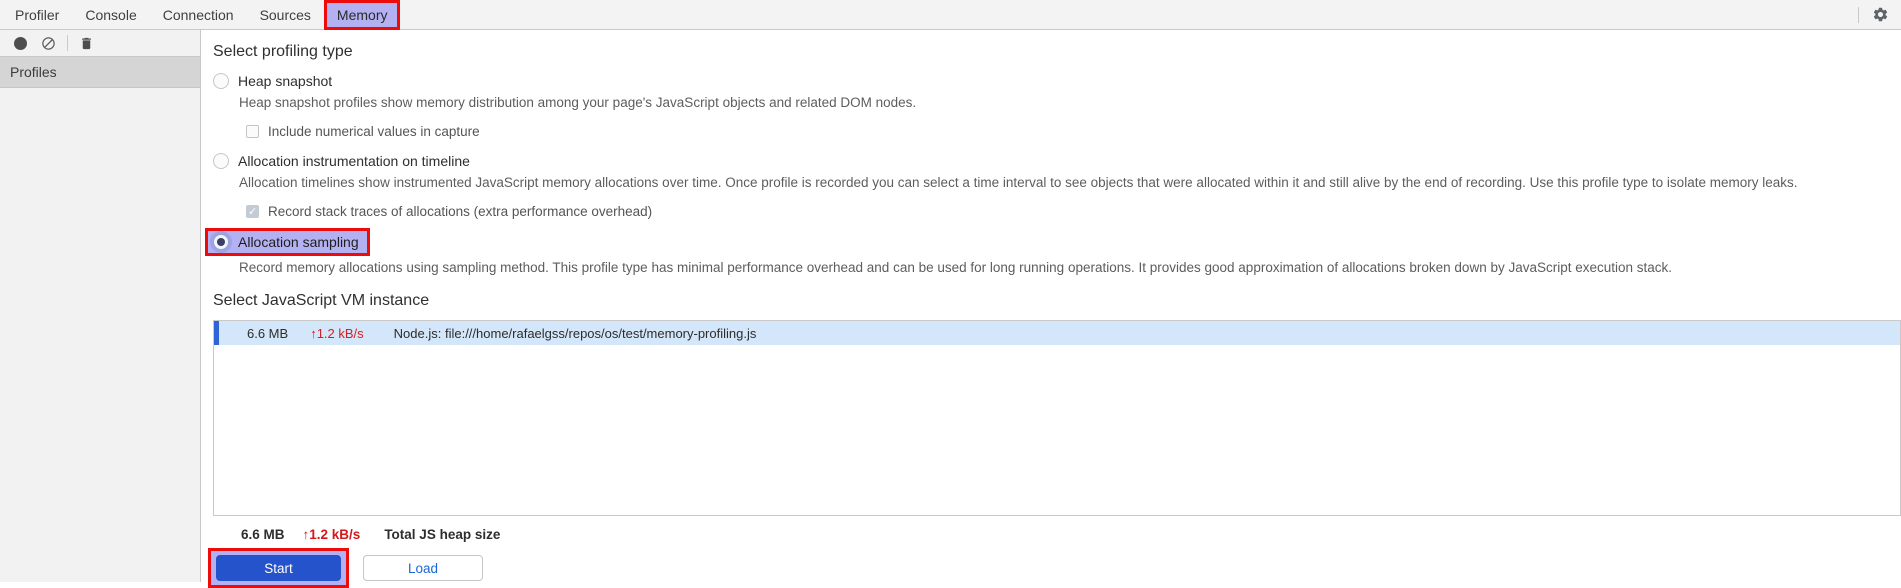  Describe the element at coordinates (285, 15) in the screenshot. I see `tab-sources: Sources` at that location.